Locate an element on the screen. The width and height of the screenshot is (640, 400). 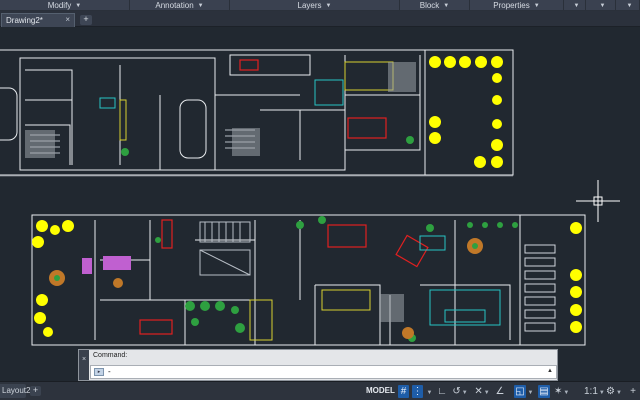
command-history-label: Command: is located at coordinates (110, 355).